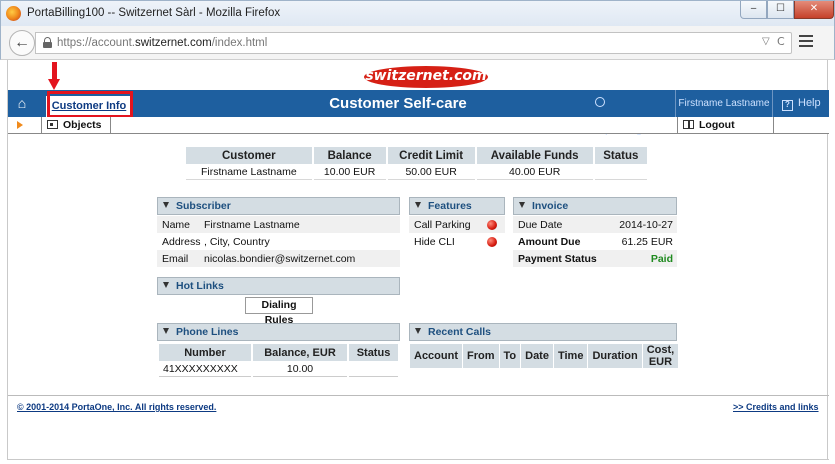  What do you see at coordinates (90, 104) in the screenshot?
I see `red-highlight-box` at bounding box center [90, 104].